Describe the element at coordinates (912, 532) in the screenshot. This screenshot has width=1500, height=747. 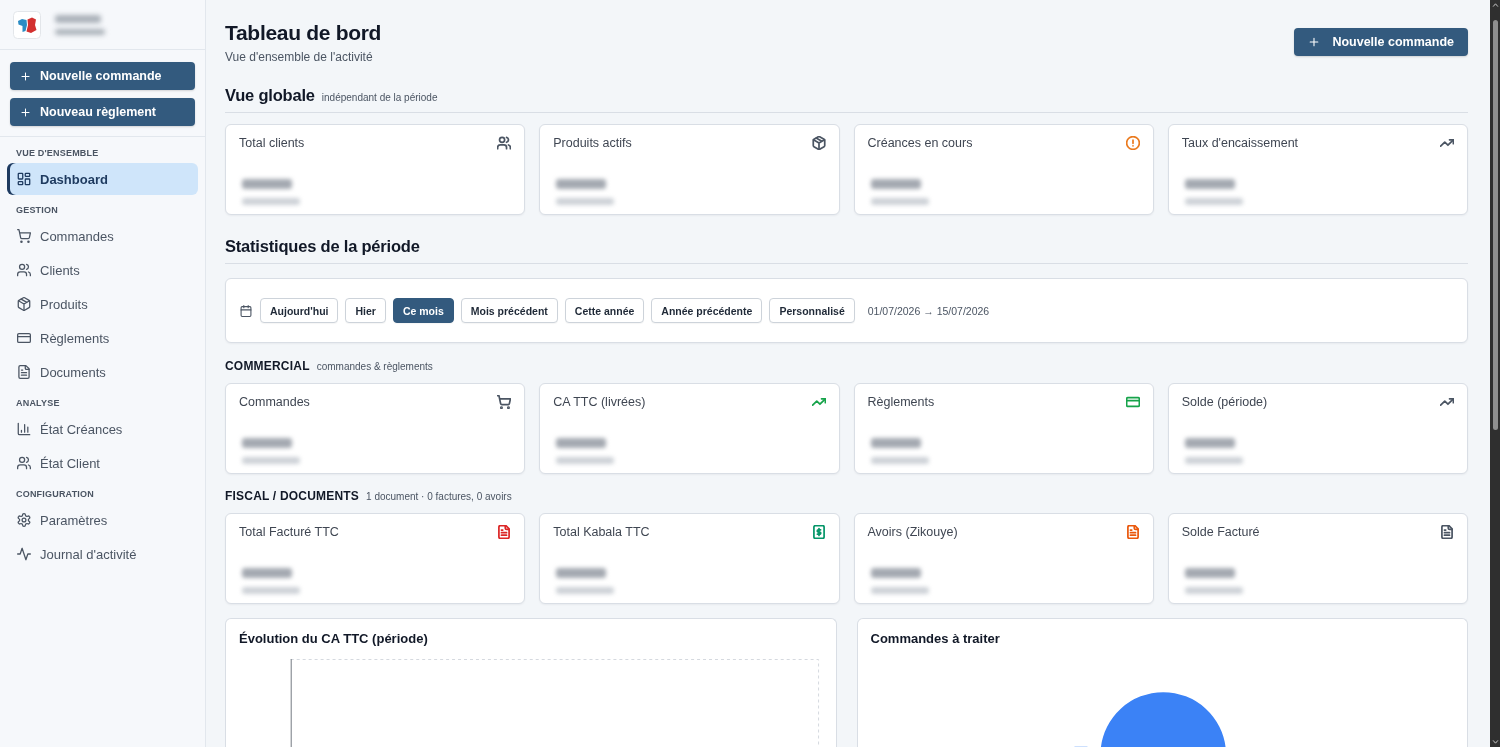
I see `stat-label: Avoirs (Zikouye)` at that location.